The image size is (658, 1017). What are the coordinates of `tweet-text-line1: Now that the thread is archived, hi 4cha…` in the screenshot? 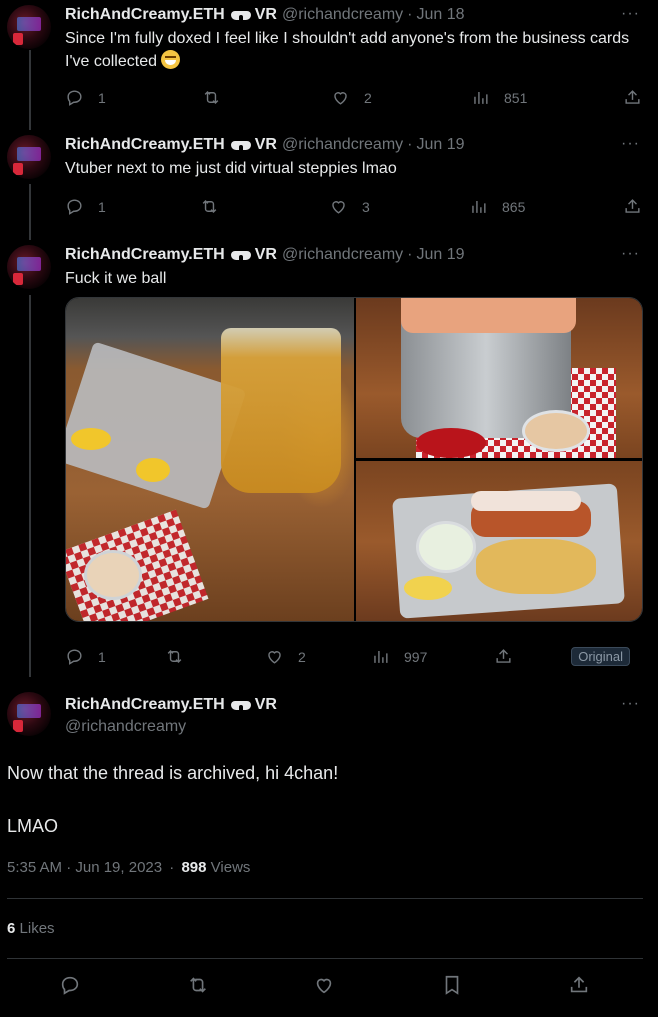 It's located at (173, 773).